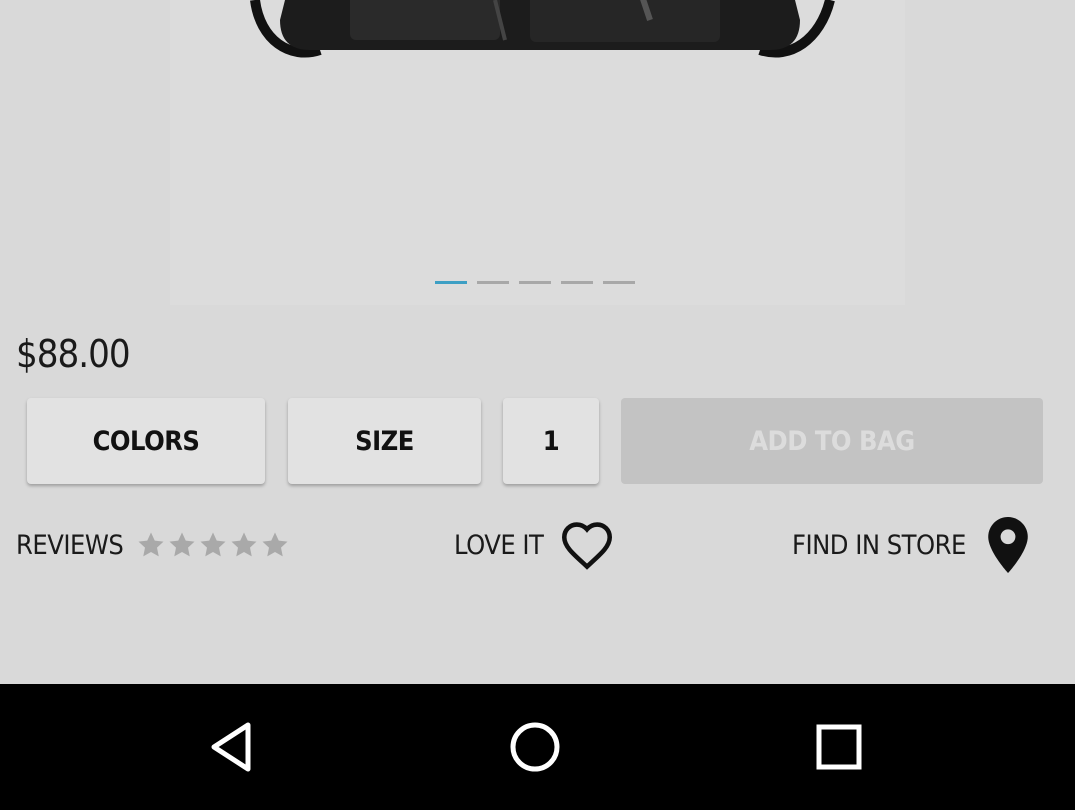  I want to click on reviews-link: REVIEWS, so click(153, 545).